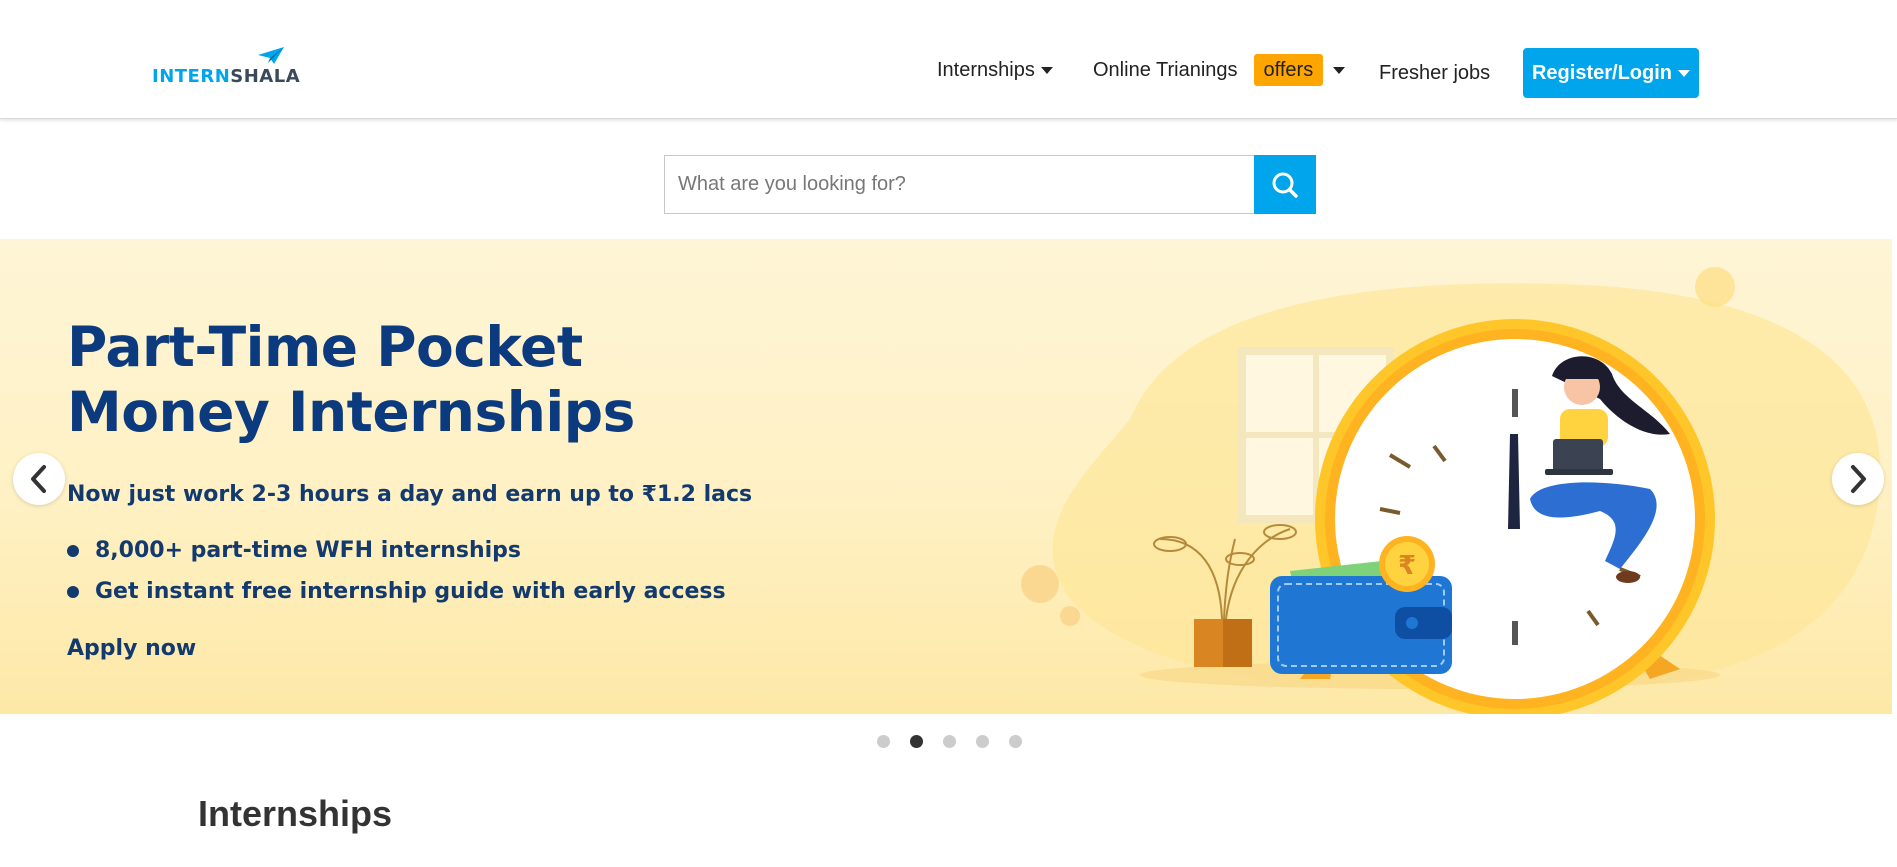 The image size is (1897, 867). What do you see at coordinates (986, 69) in the screenshot?
I see `nav-internships-label: Internships` at bounding box center [986, 69].